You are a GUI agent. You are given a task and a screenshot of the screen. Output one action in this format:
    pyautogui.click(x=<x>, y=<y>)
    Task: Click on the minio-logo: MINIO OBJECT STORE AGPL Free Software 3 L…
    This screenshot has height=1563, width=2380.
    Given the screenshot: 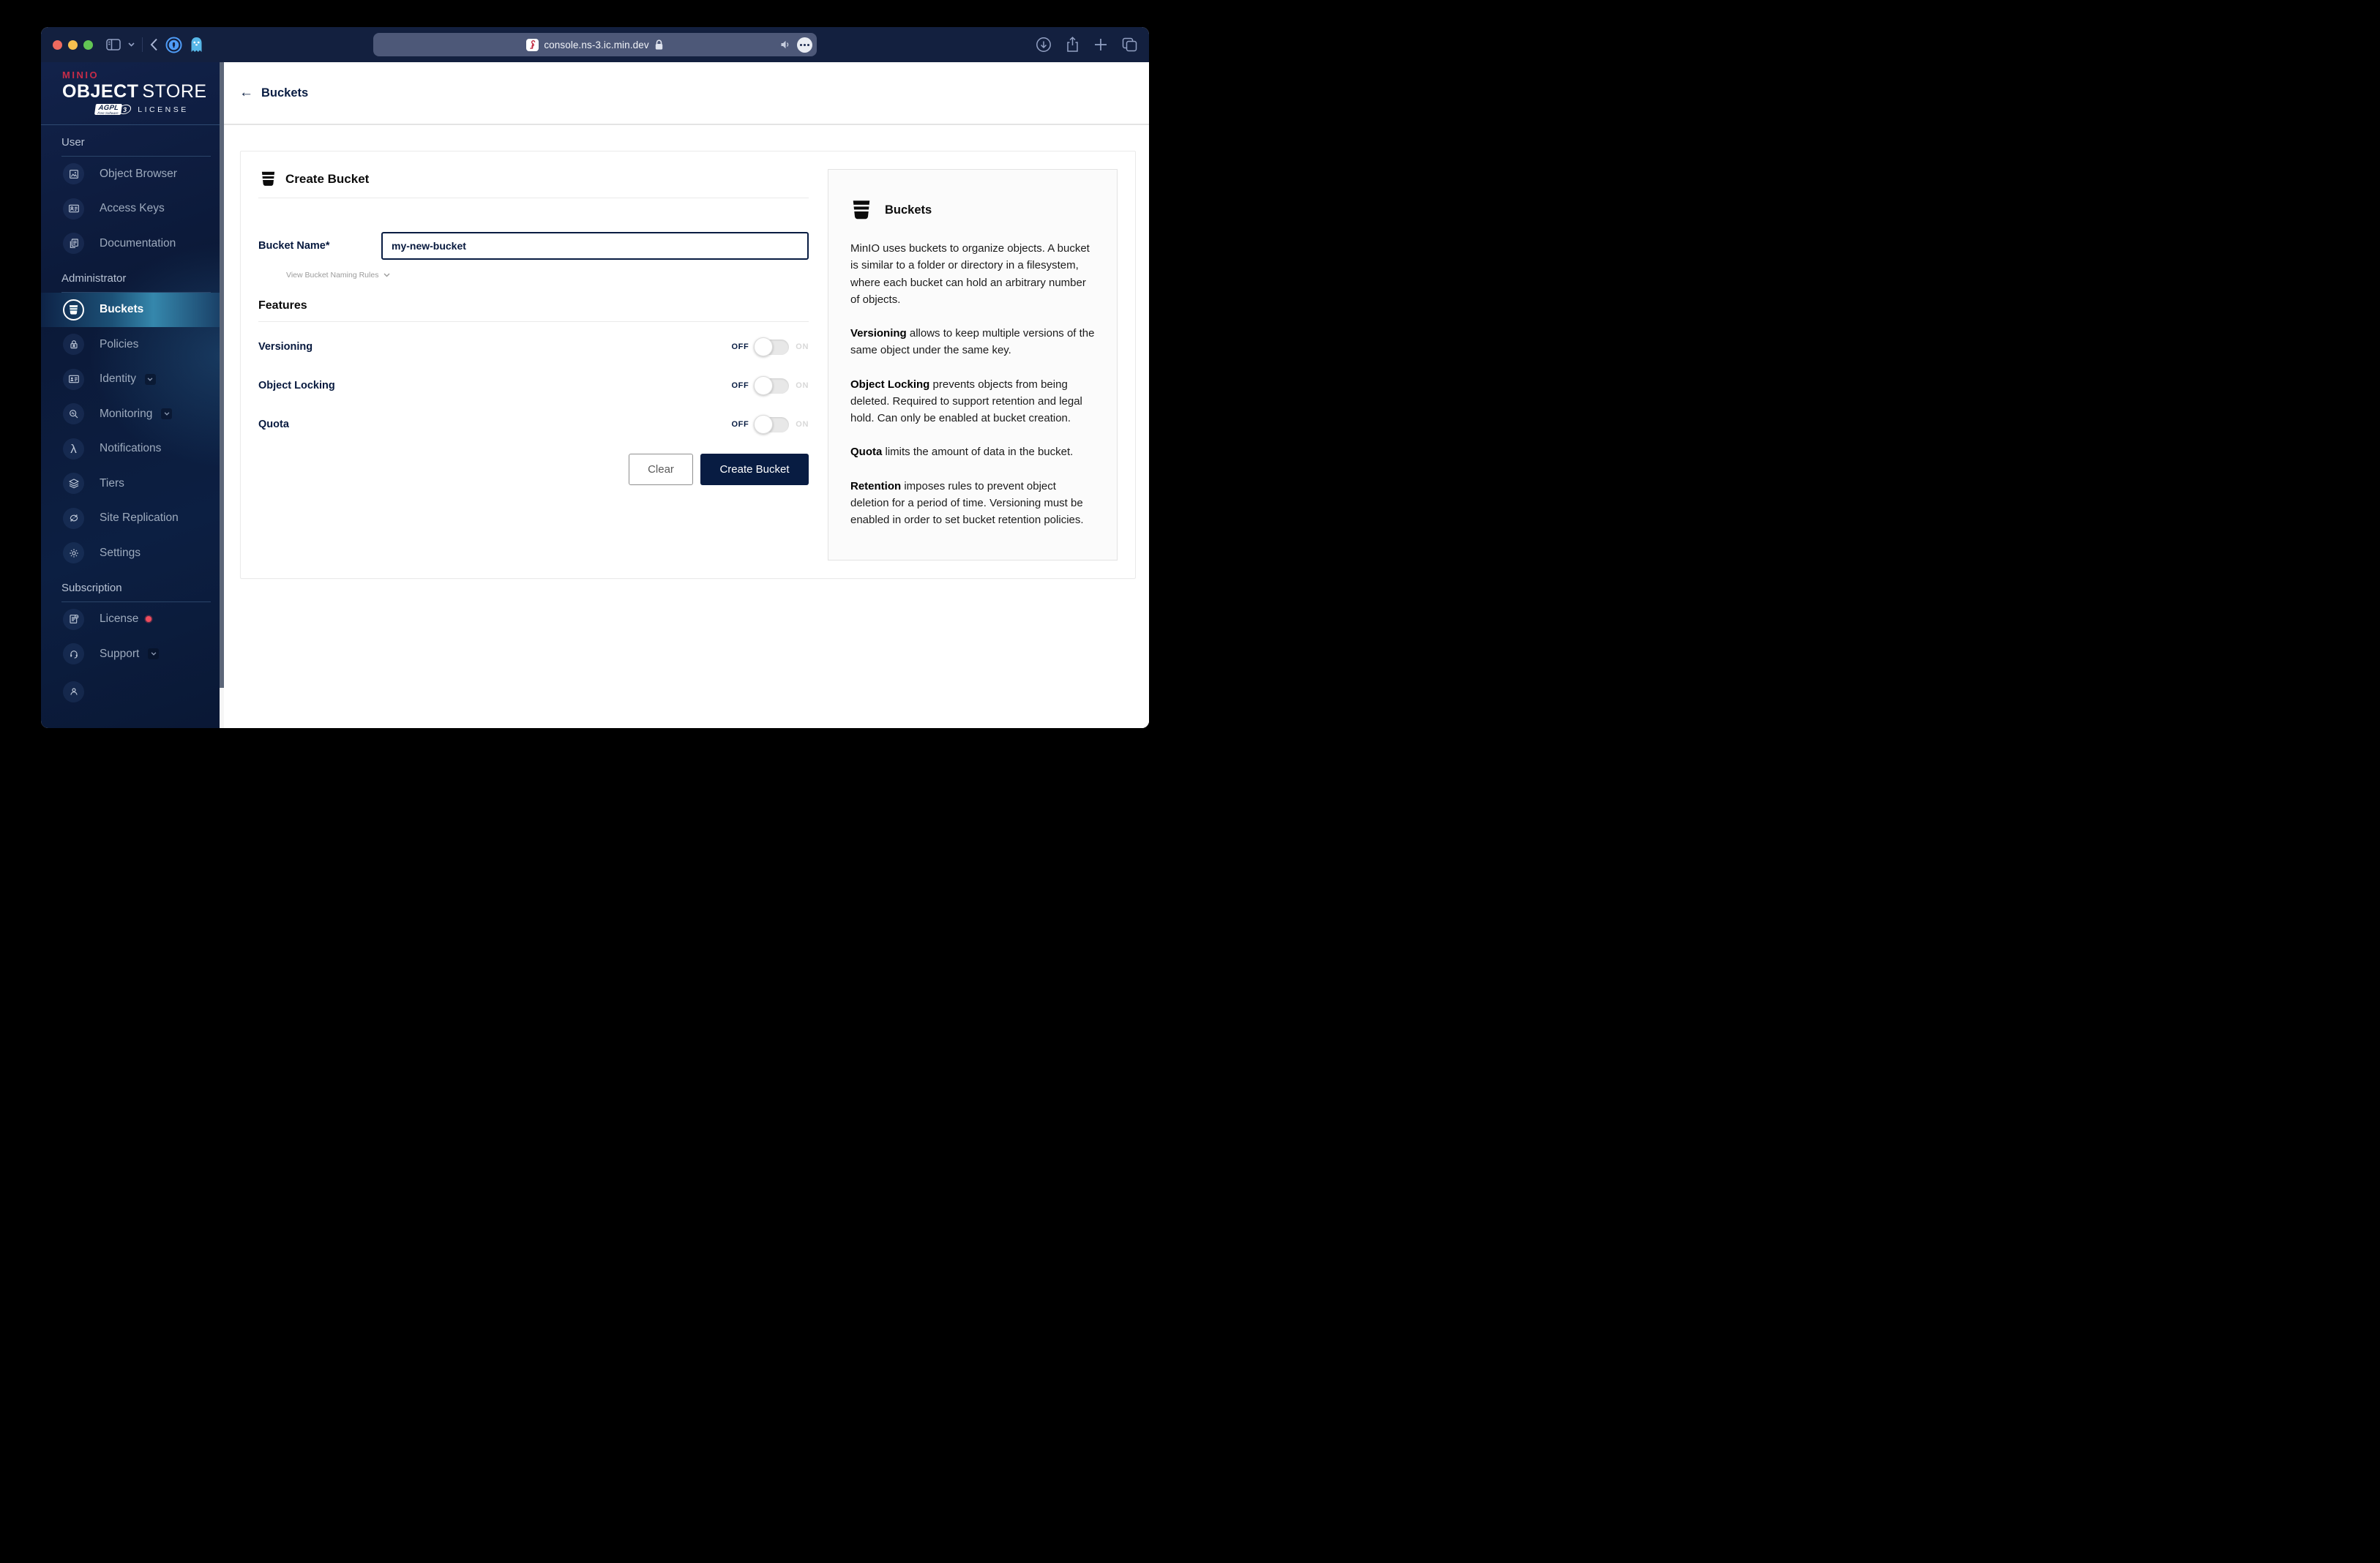 What is the action you would take?
    pyautogui.click(x=130, y=93)
    